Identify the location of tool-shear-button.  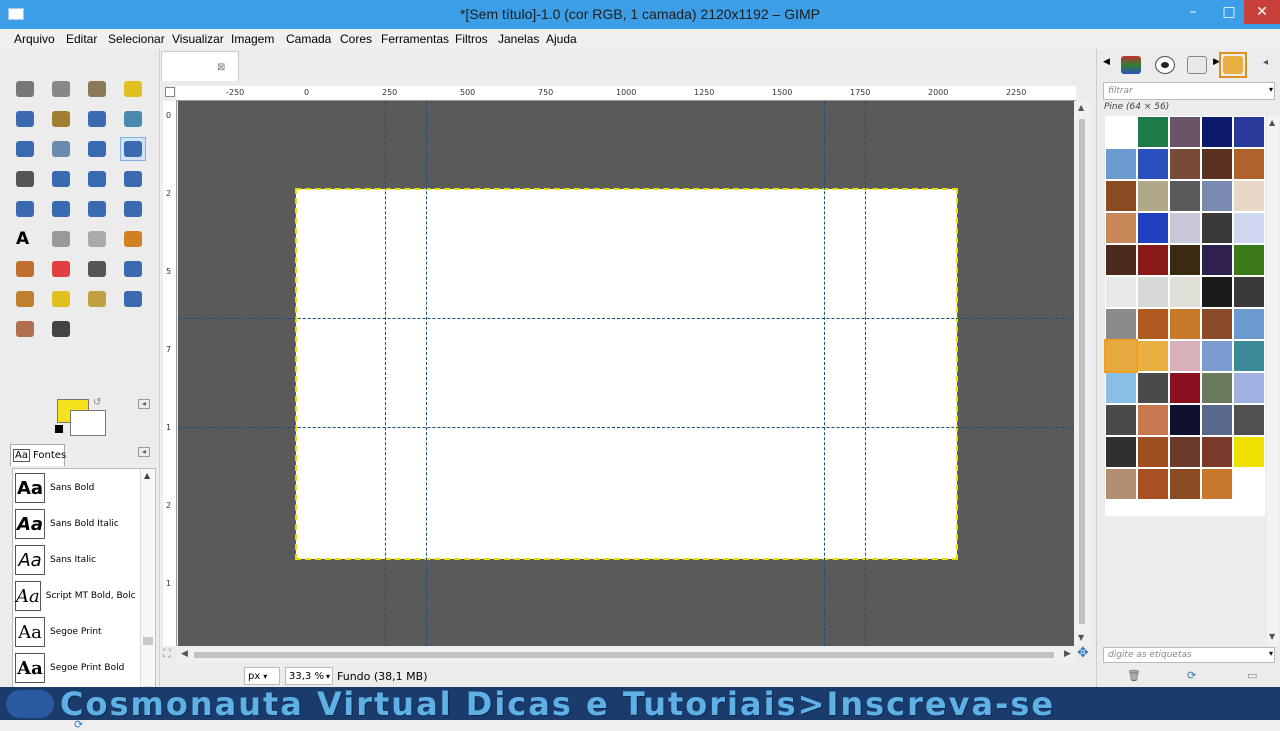
(25, 209).